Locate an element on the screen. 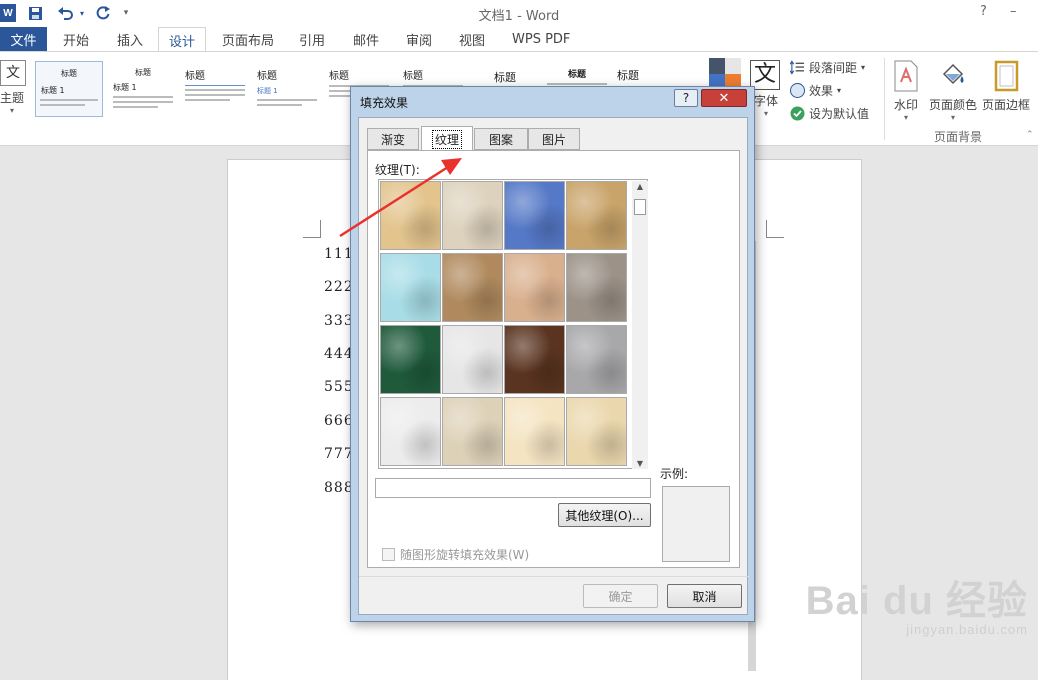 Image resolution: width=1038 pixels, height=680 pixels. watermark-main-text: Bai du 经验 is located at coordinates (916, 601).